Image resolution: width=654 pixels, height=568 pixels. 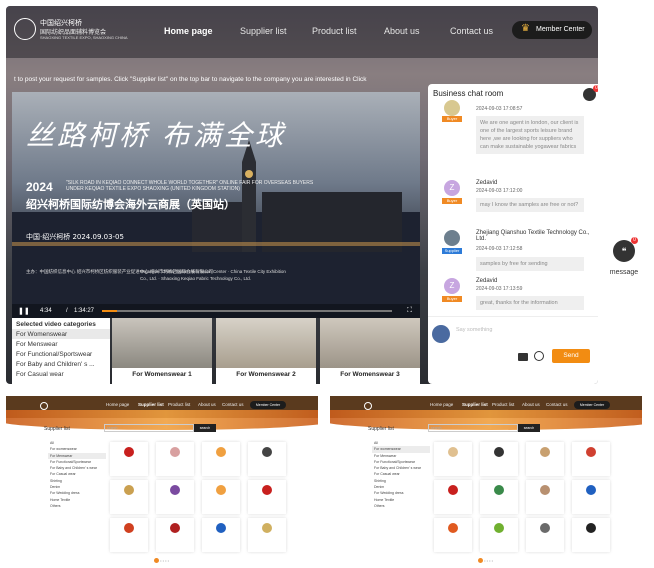 I want to click on video-thumb: For Womenswear 1, so click(x=162, y=351).